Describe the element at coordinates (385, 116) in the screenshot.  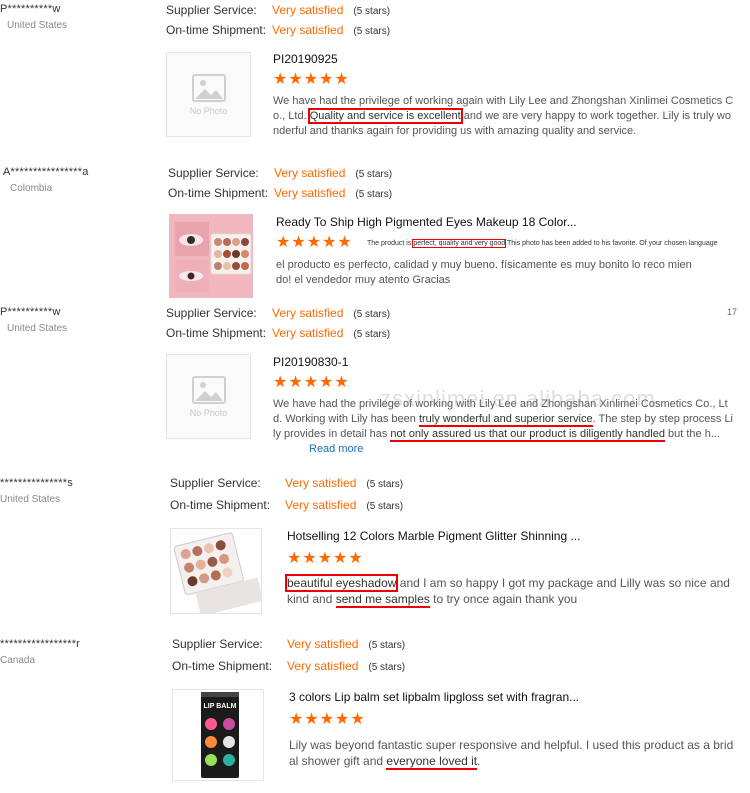
I see `highlight-box: Quality and service is excellent` at that location.